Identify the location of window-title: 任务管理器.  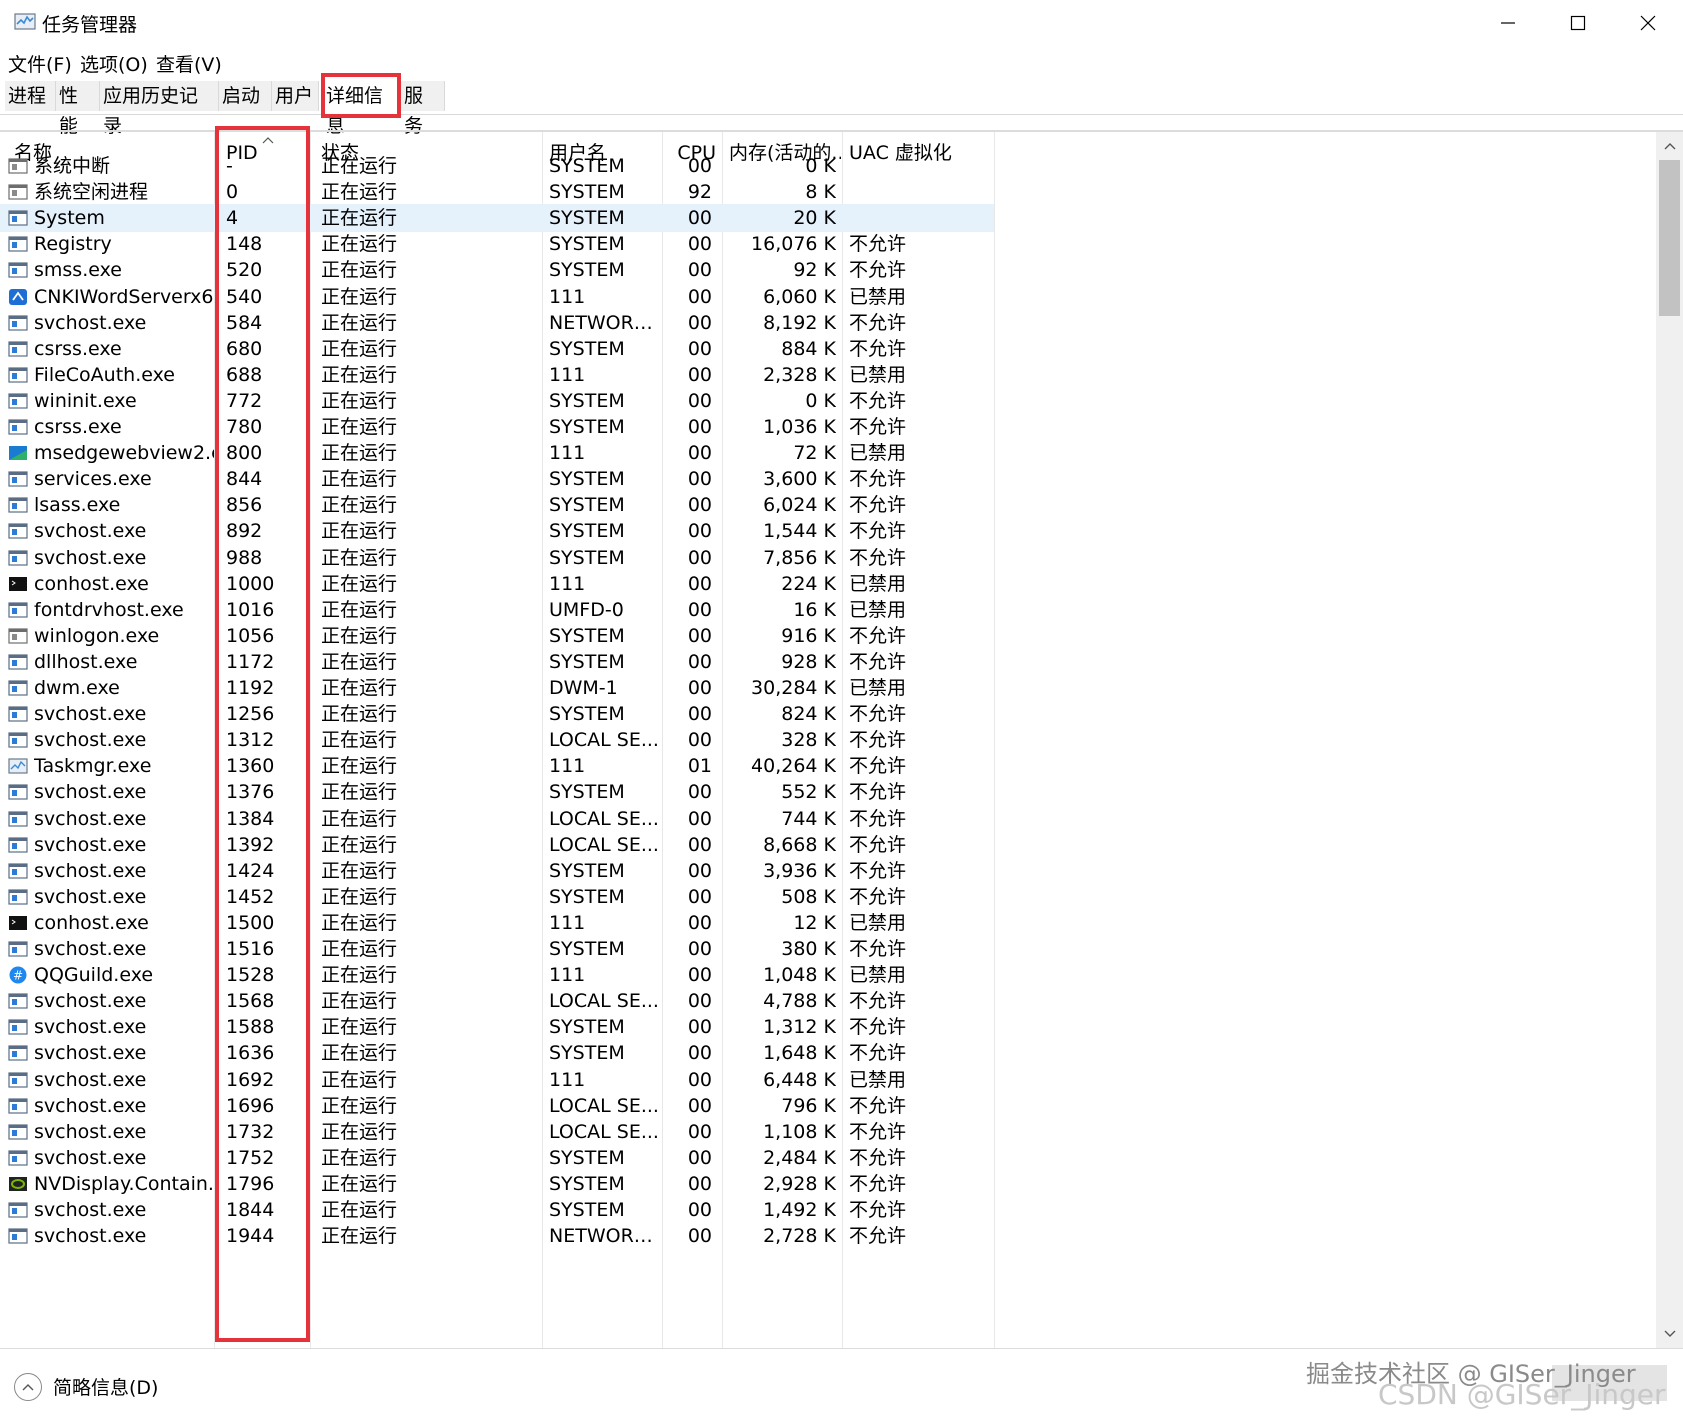
(90, 25).